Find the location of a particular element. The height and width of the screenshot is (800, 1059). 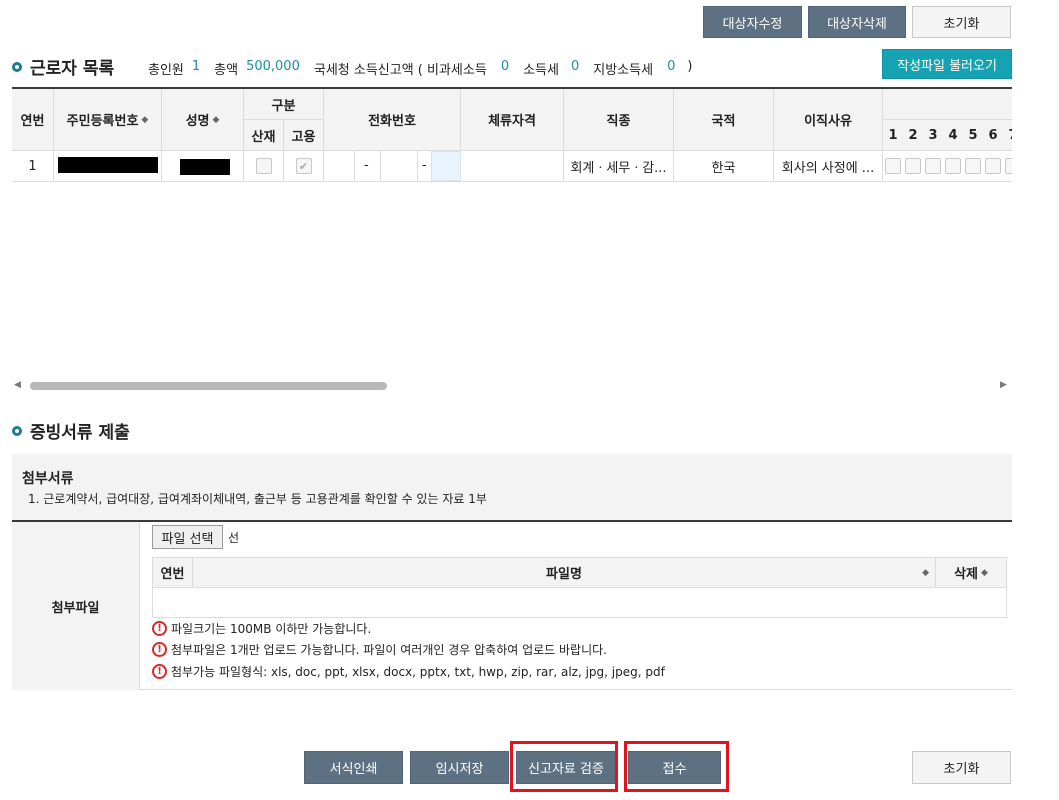

row-goyong-cell: ✔ is located at coordinates (304, 166).